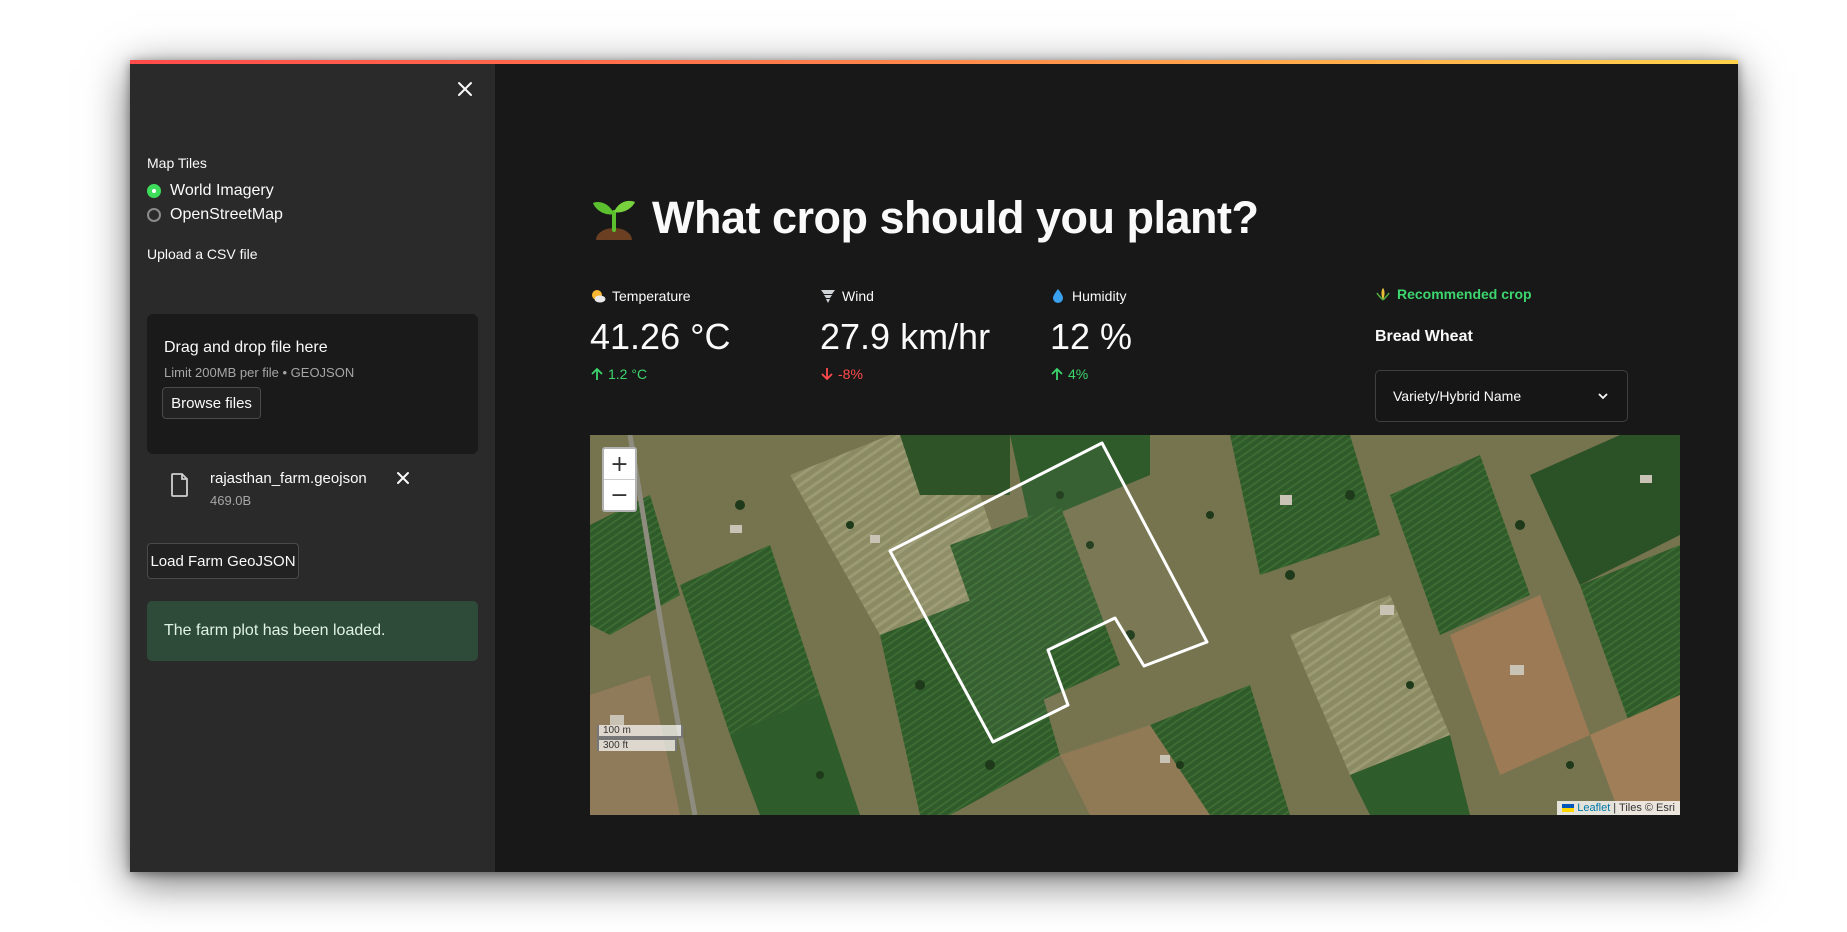  I want to click on radio-world-imagery: World Imagery, so click(210, 191).